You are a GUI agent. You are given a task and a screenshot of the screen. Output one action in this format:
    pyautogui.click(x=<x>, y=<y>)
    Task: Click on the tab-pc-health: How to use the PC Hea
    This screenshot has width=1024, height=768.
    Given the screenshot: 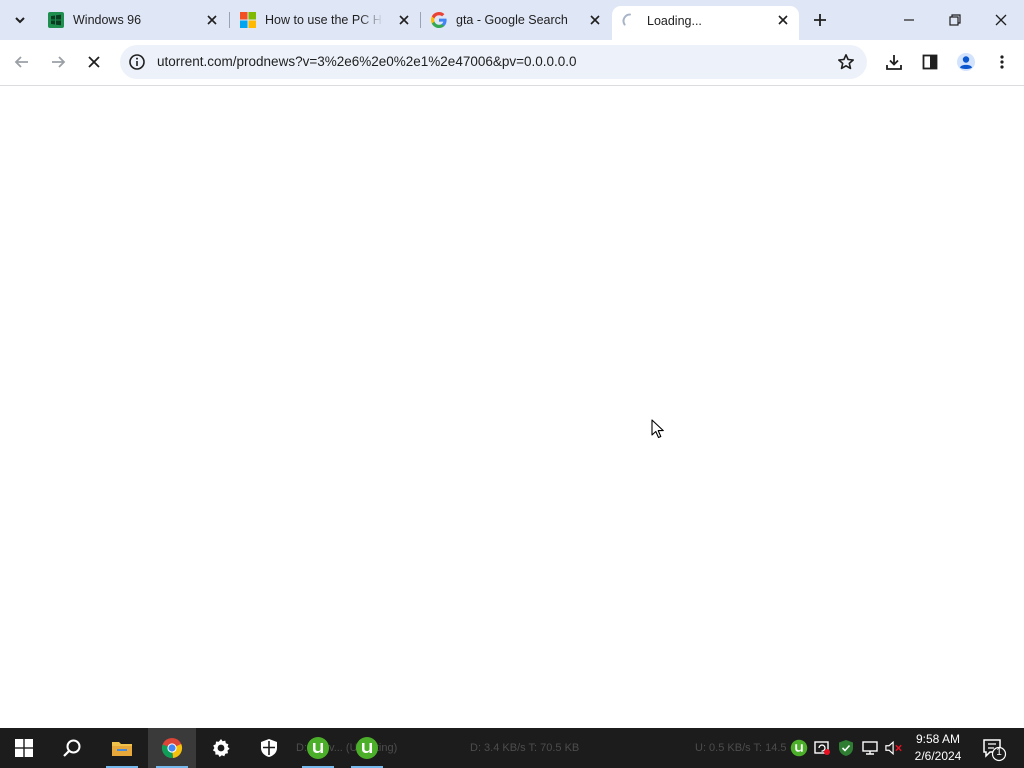 What is the action you would take?
    pyautogui.click(x=325, y=20)
    